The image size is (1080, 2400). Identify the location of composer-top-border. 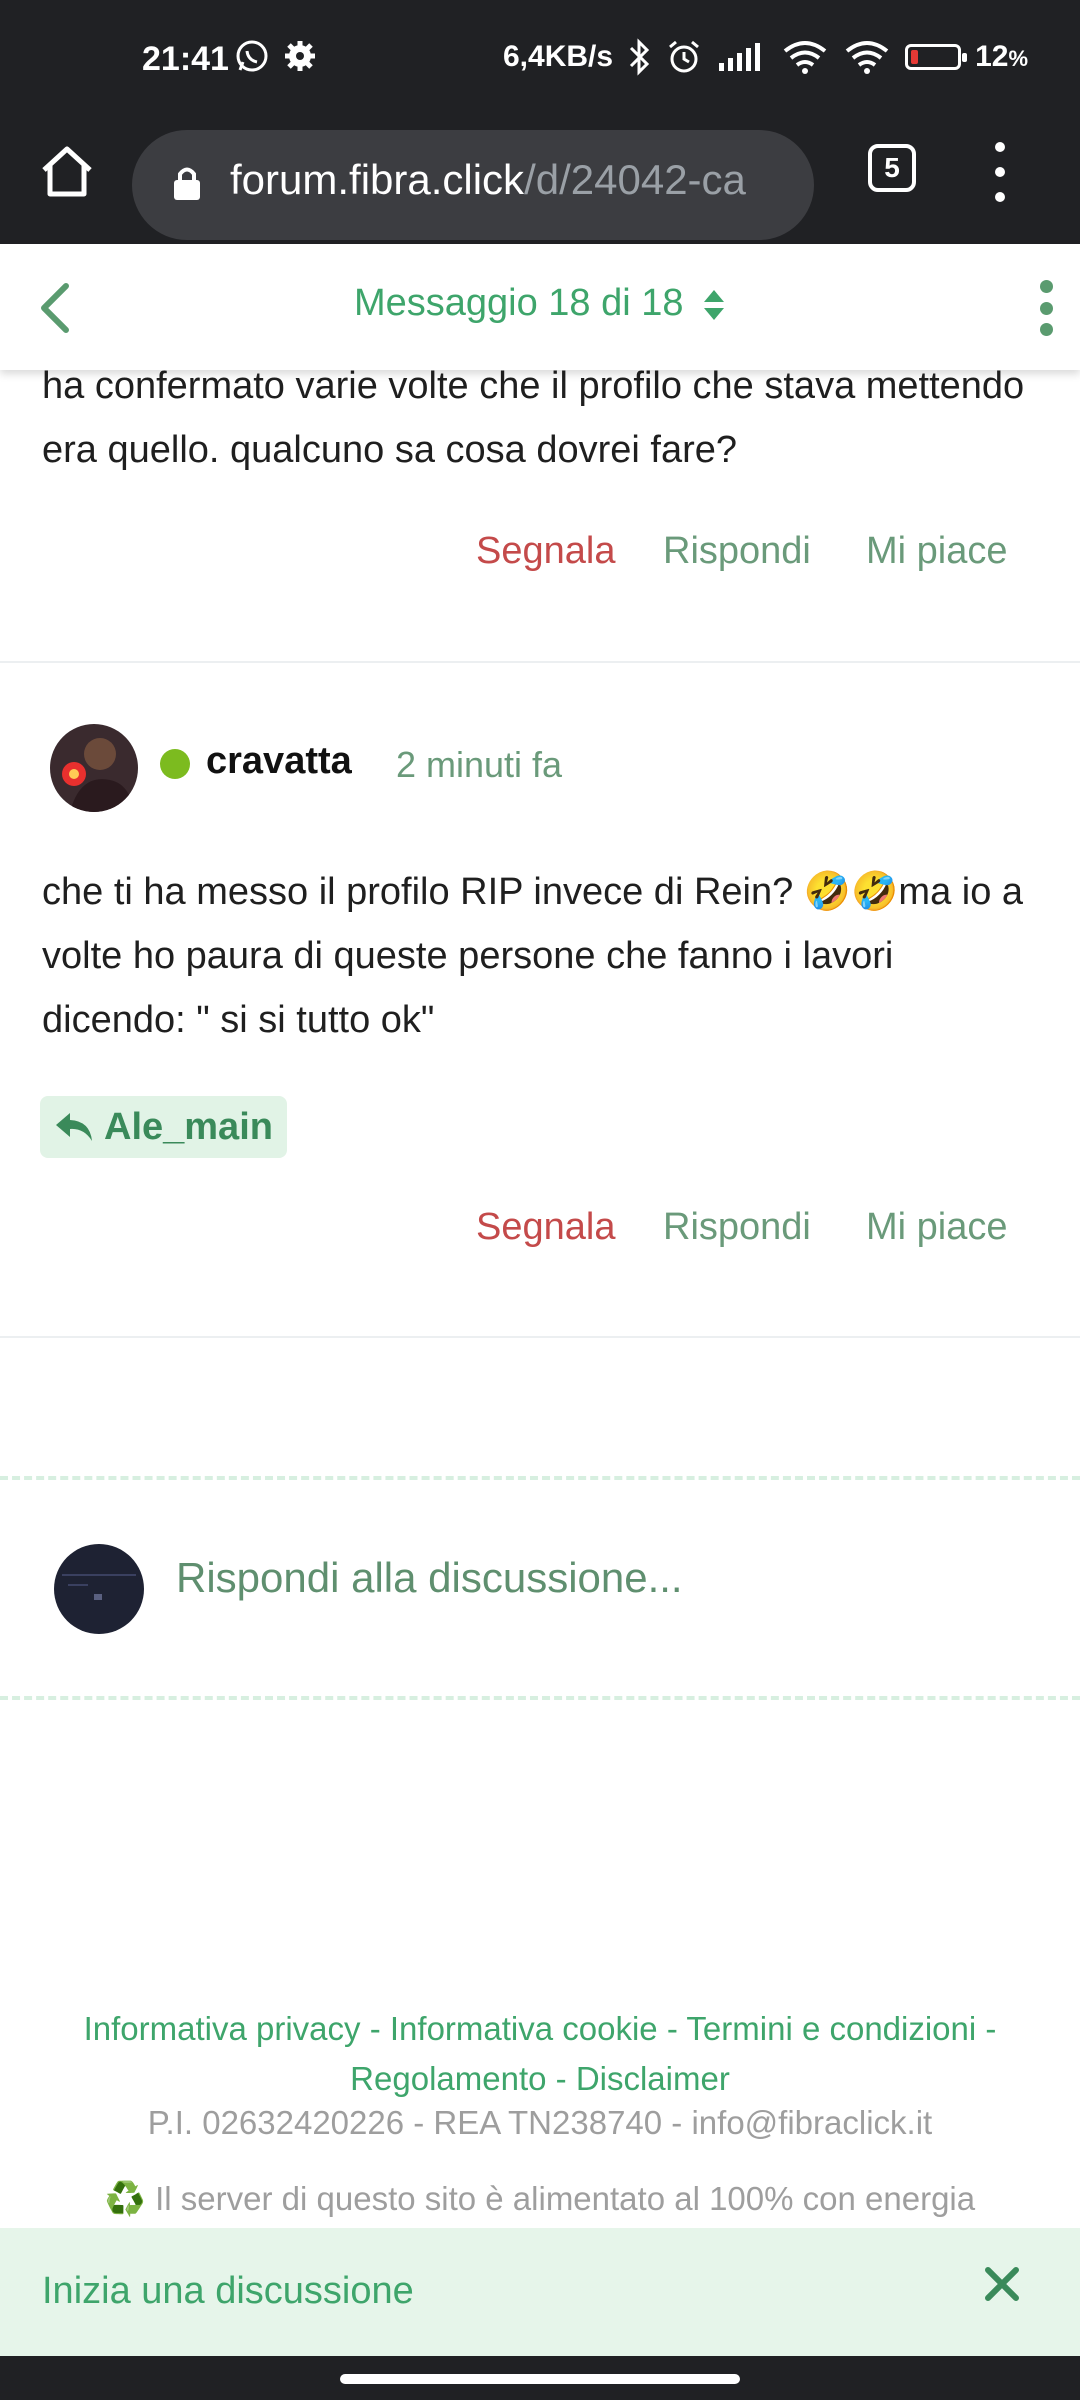
(540, 1478).